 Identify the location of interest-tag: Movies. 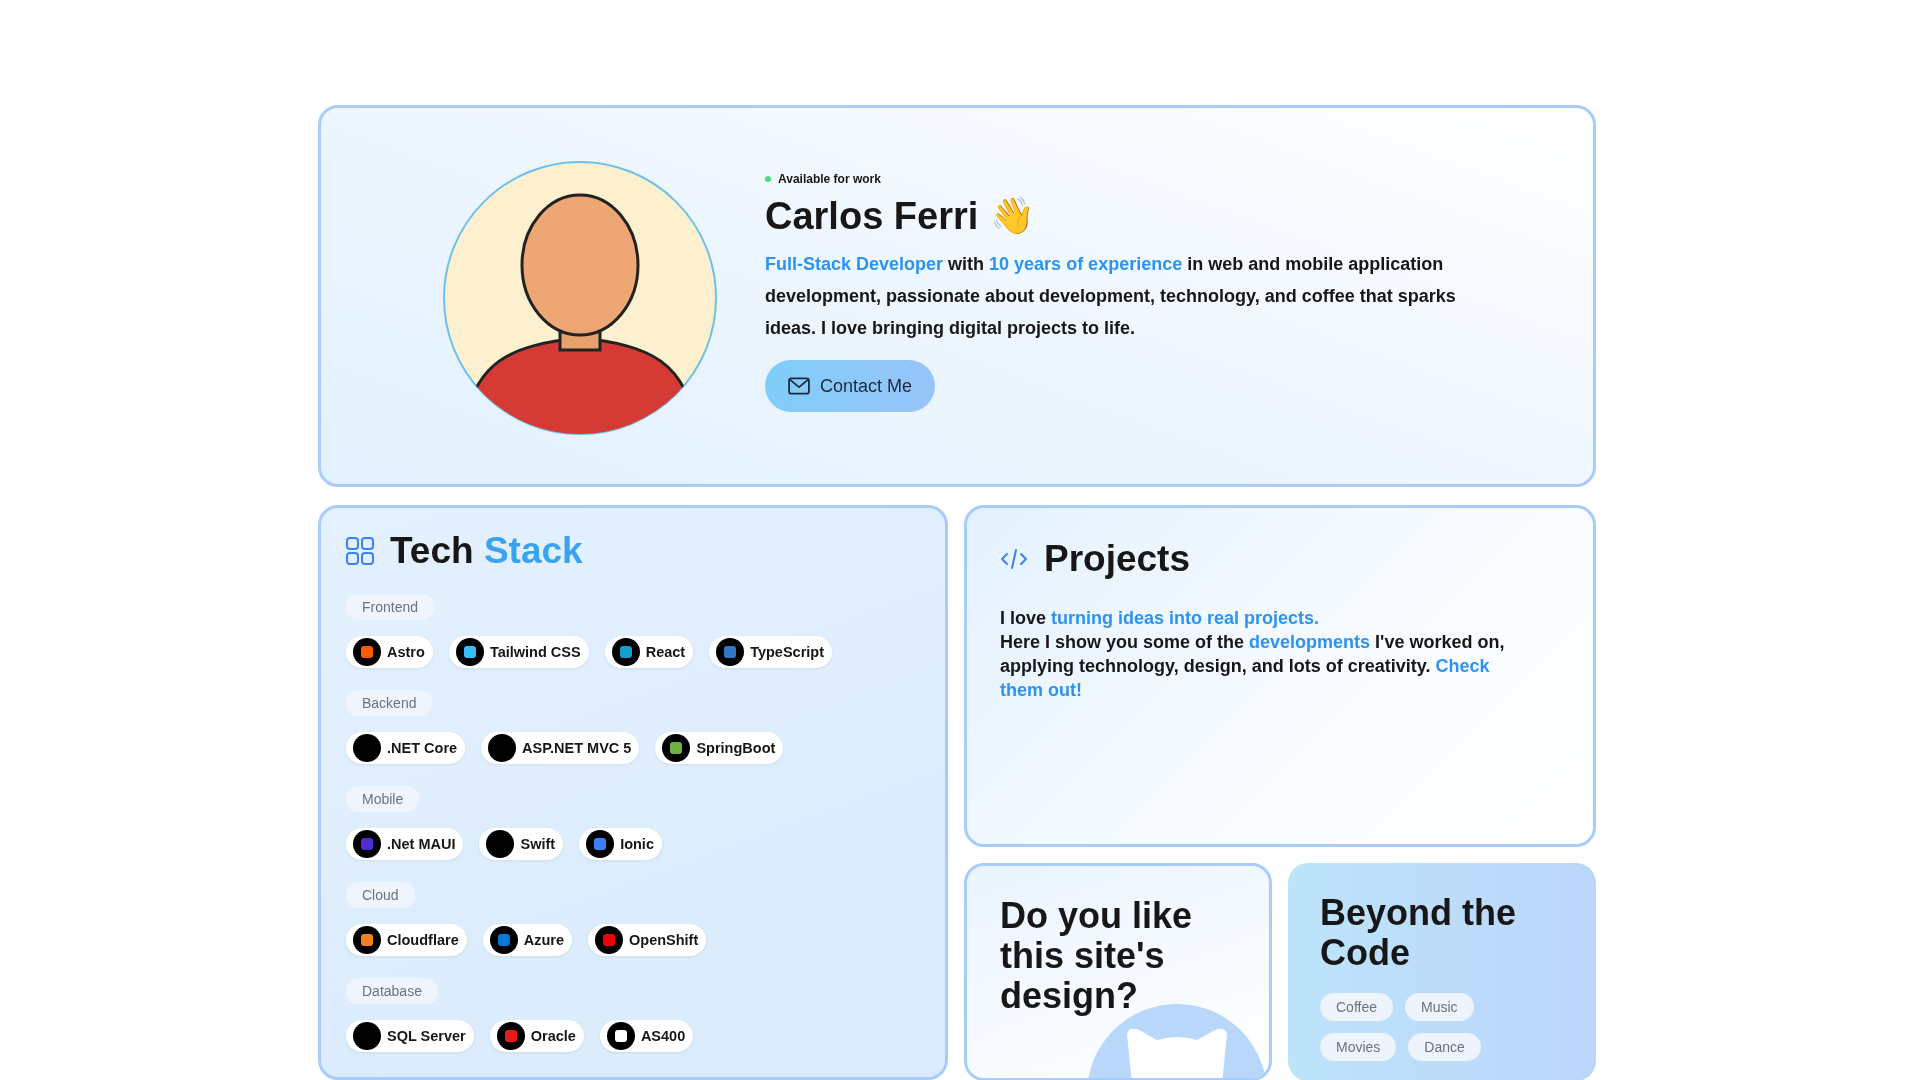
(1358, 1047).